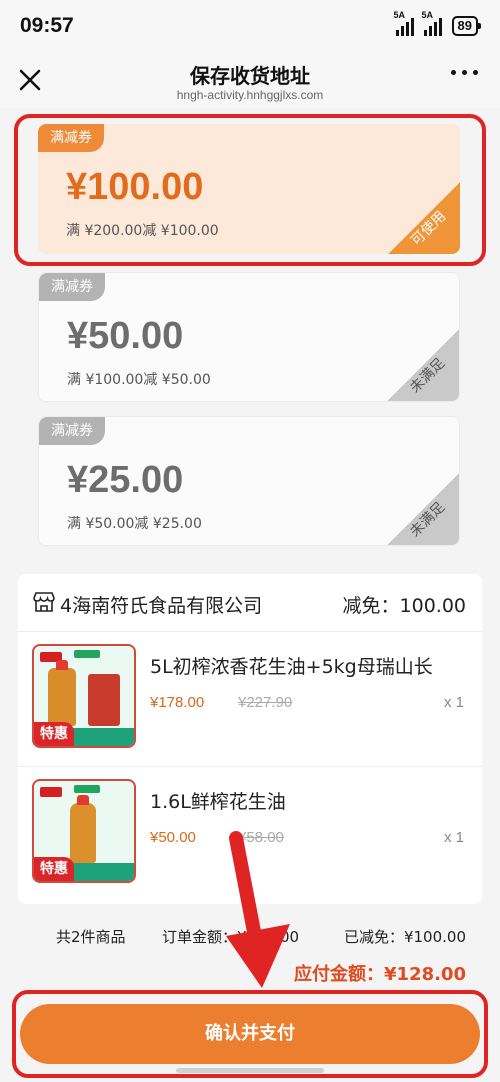 The image size is (500, 1082). I want to click on coupon-card: 满减券 ¥25.00 满 ¥50.00减 ¥25.00 未满足, so click(249, 481).